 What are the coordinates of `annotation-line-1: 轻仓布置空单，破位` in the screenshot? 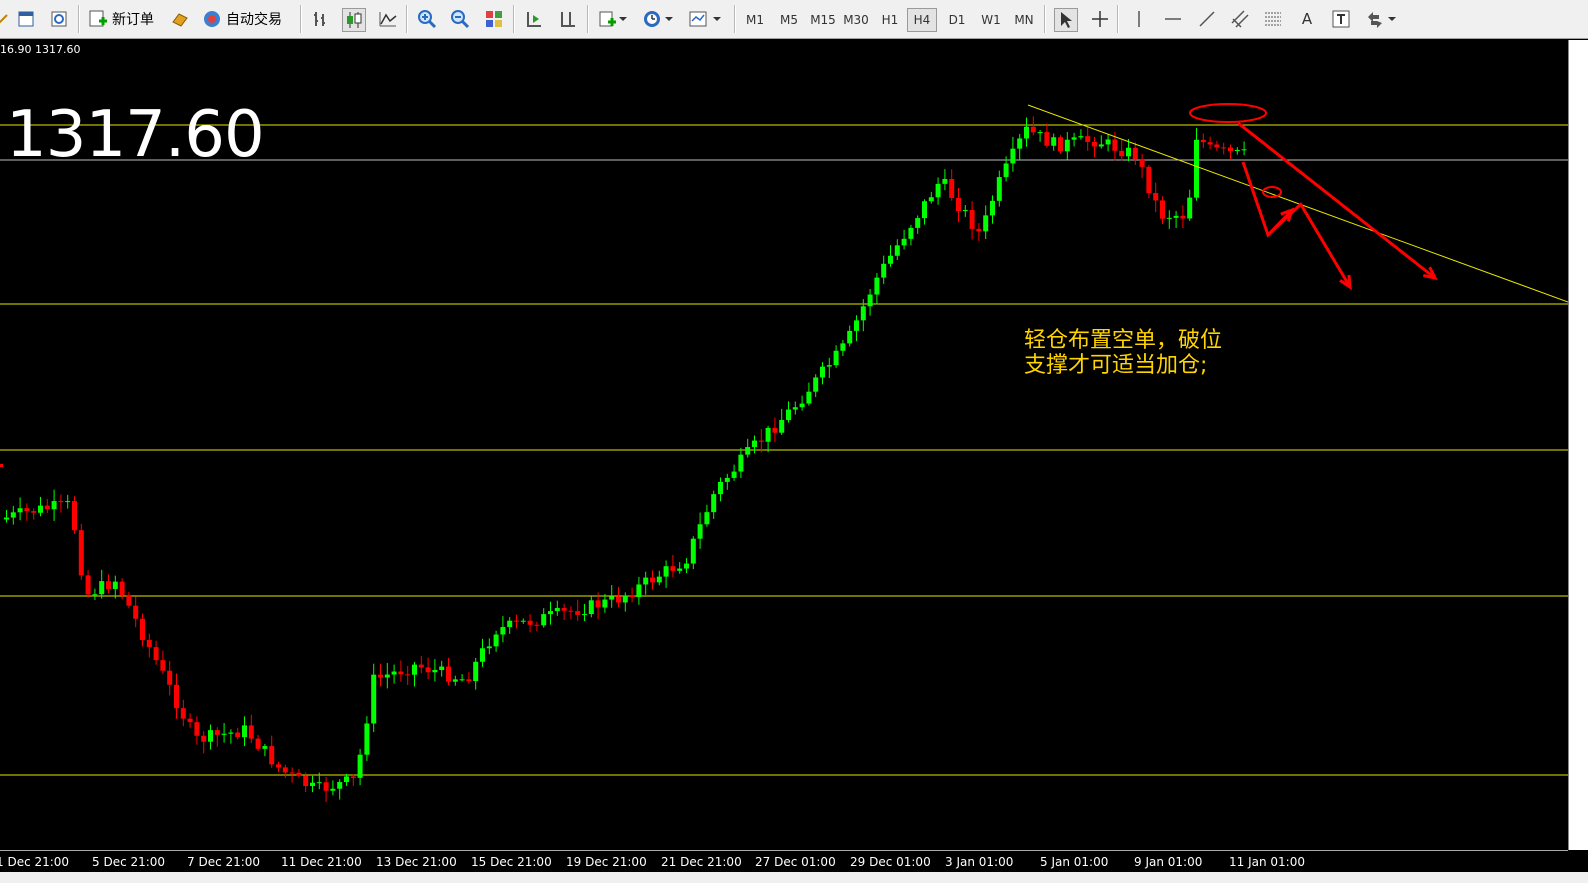 It's located at (1123, 340).